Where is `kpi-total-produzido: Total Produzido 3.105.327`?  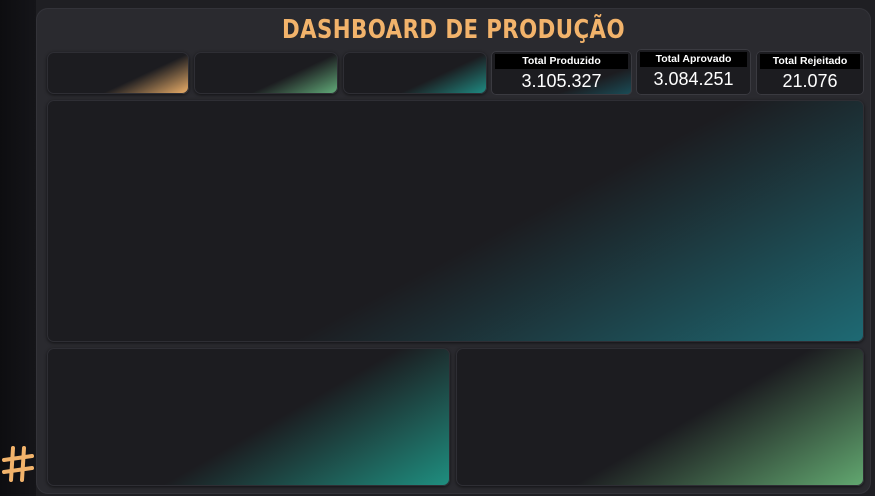
kpi-total-produzido: Total Produzido 3.105.327 is located at coordinates (561, 73).